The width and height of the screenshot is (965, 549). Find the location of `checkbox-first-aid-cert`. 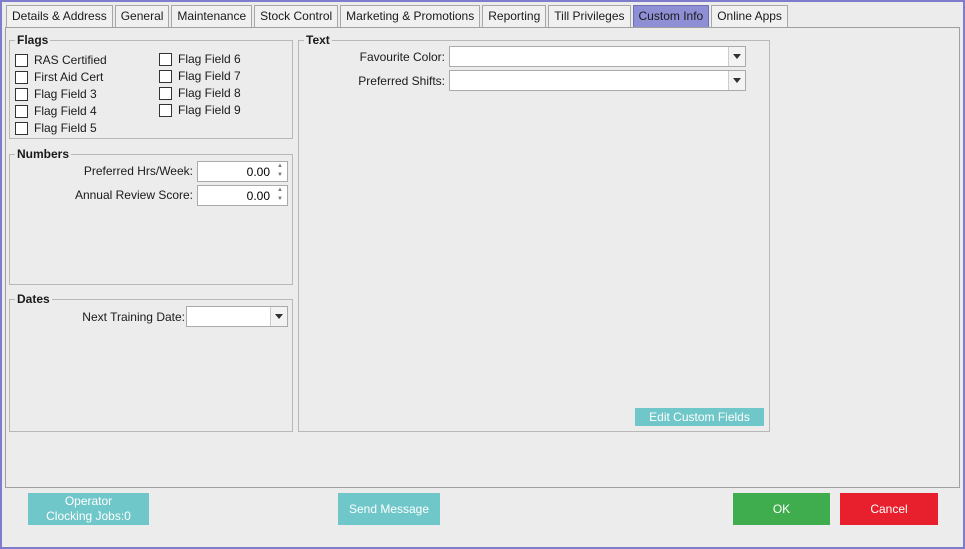

checkbox-first-aid-cert is located at coordinates (21, 77).